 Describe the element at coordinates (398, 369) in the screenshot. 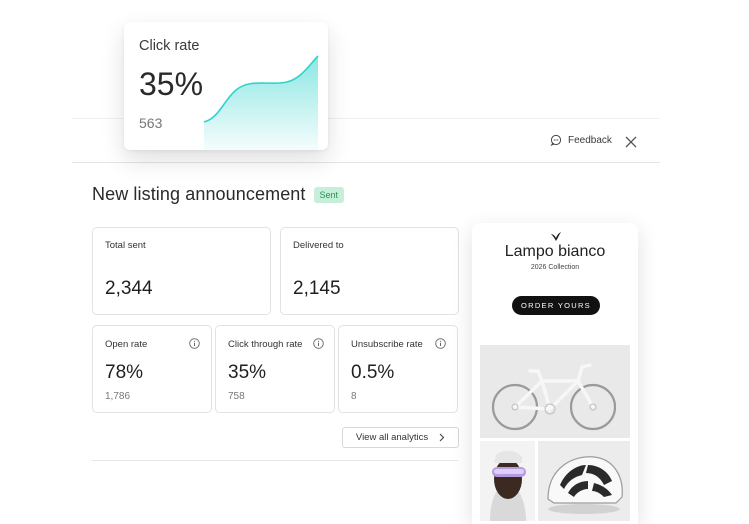

I see `unsubscribe-rate-card: Unsubscribe rate 0.5% 8` at that location.